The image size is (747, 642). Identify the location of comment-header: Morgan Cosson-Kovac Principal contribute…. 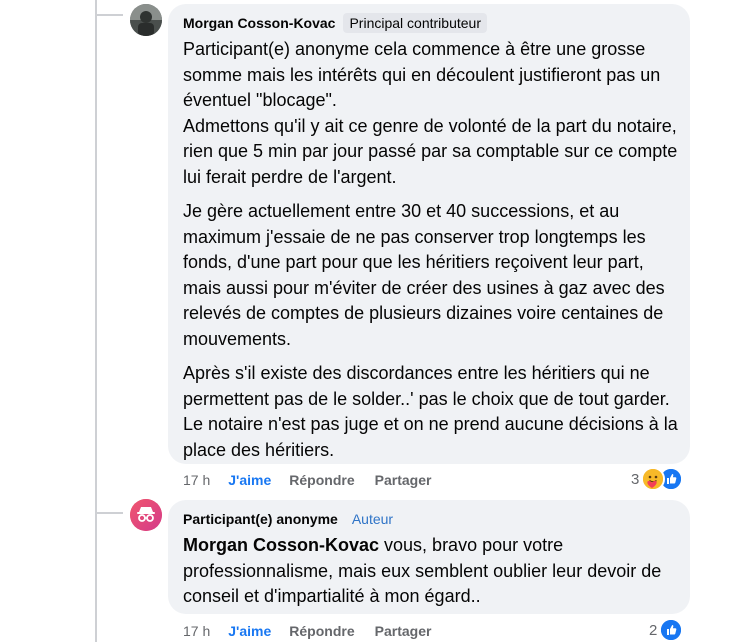
(335, 23).